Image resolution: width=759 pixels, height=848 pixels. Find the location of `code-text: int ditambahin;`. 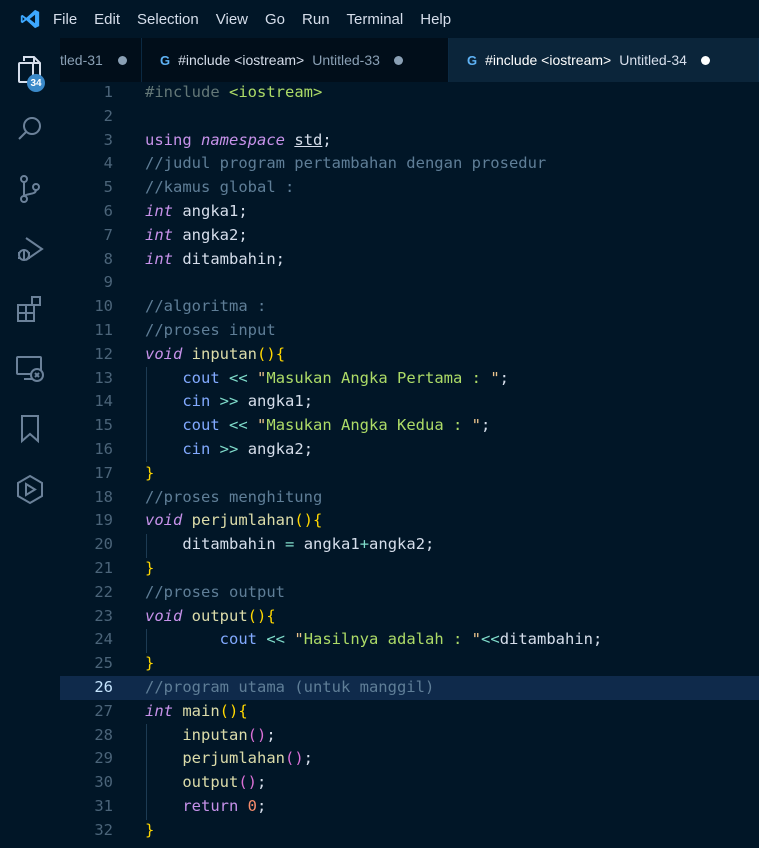

code-text: int ditambahin; is located at coordinates (215, 258).